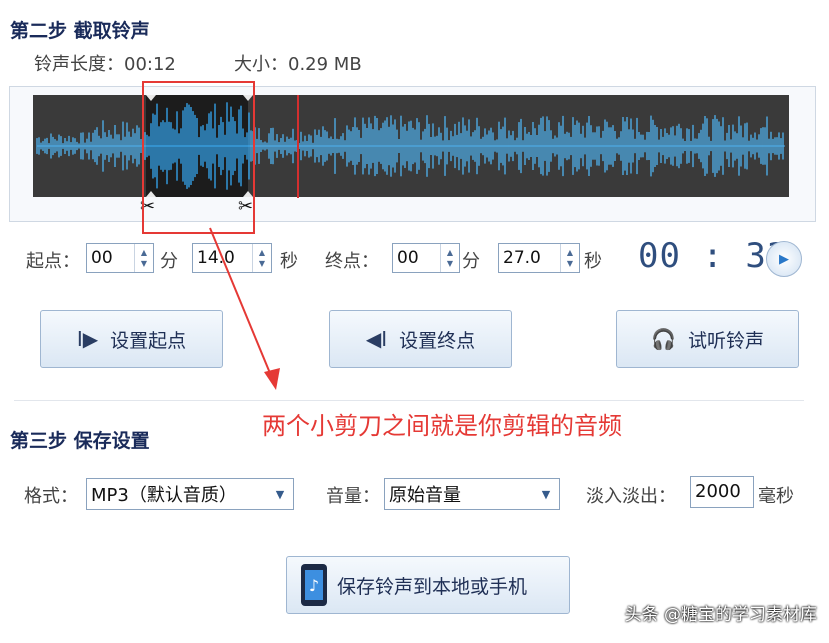 Image resolution: width=829 pixels, height=643 pixels. What do you see at coordinates (529, 258) in the screenshot?
I see `end-sec-value: 27.0` at bounding box center [529, 258].